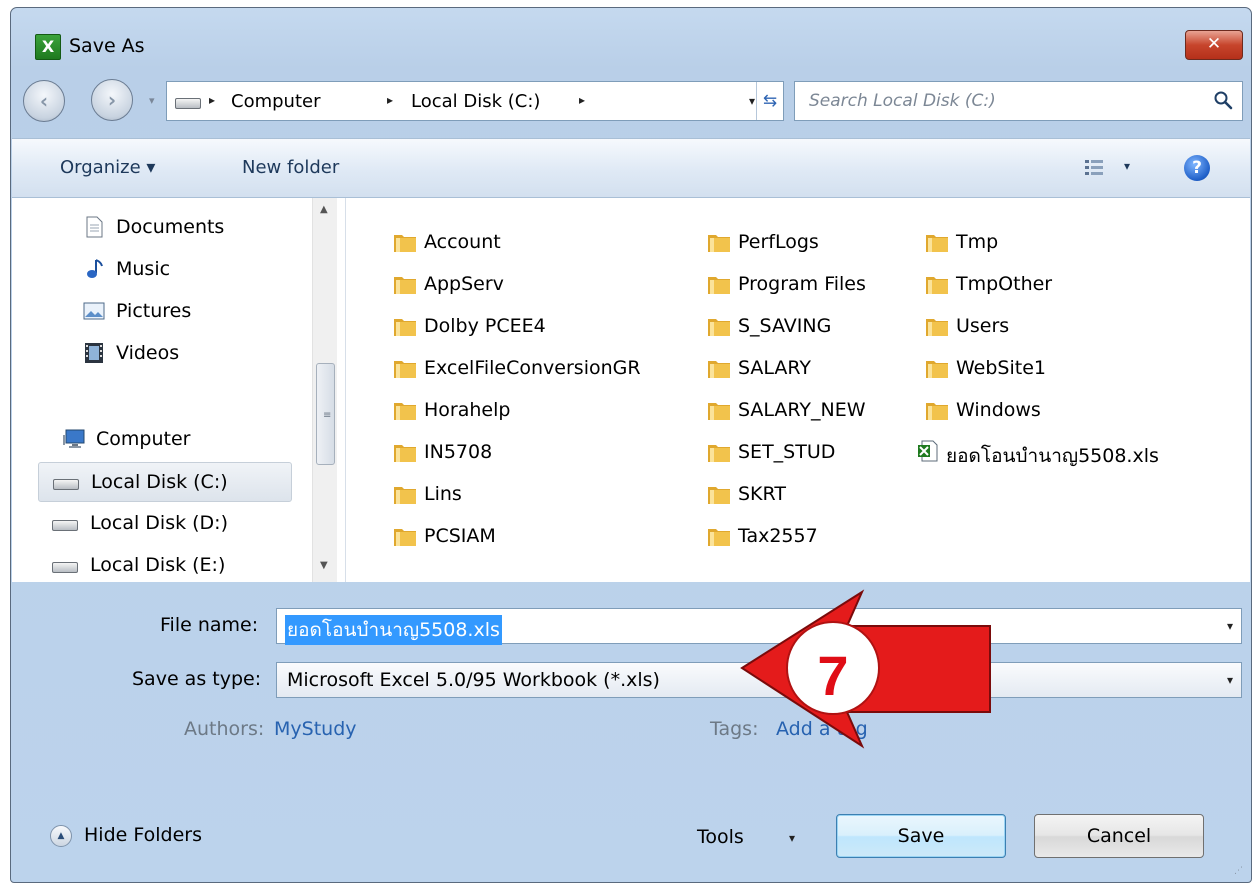 Image resolution: width=1255 pixels, height=886 pixels. Describe the element at coordinates (1094, 168) in the screenshot. I see `views-icon` at that location.